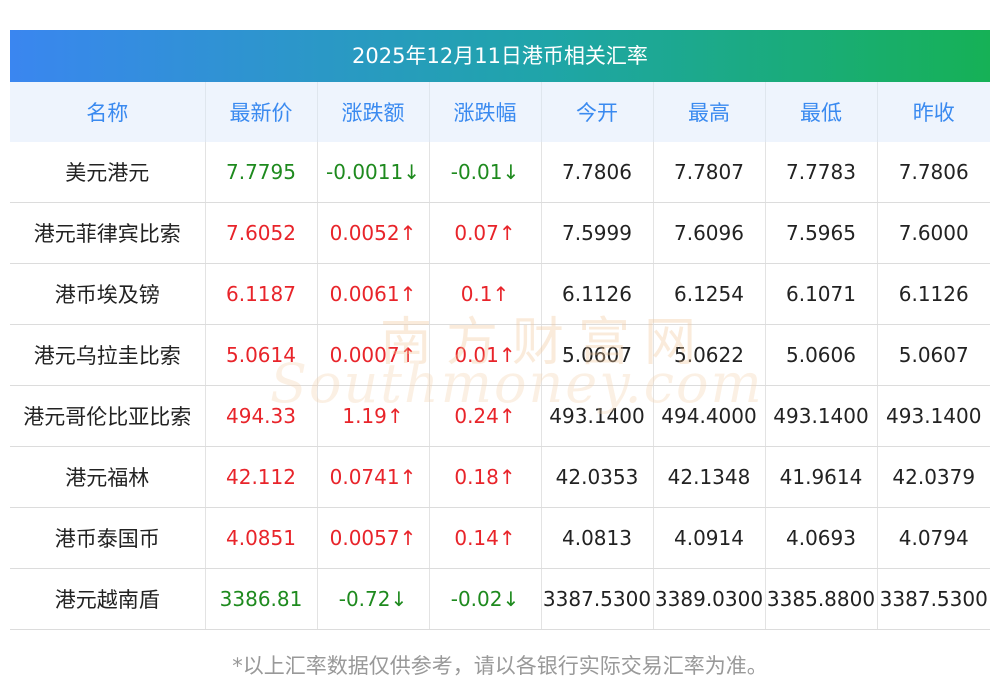 The width and height of the screenshot is (1000, 697). Describe the element at coordinates (597, 477) in the screenshot. I see `cell-open: 42.0353` at that location.